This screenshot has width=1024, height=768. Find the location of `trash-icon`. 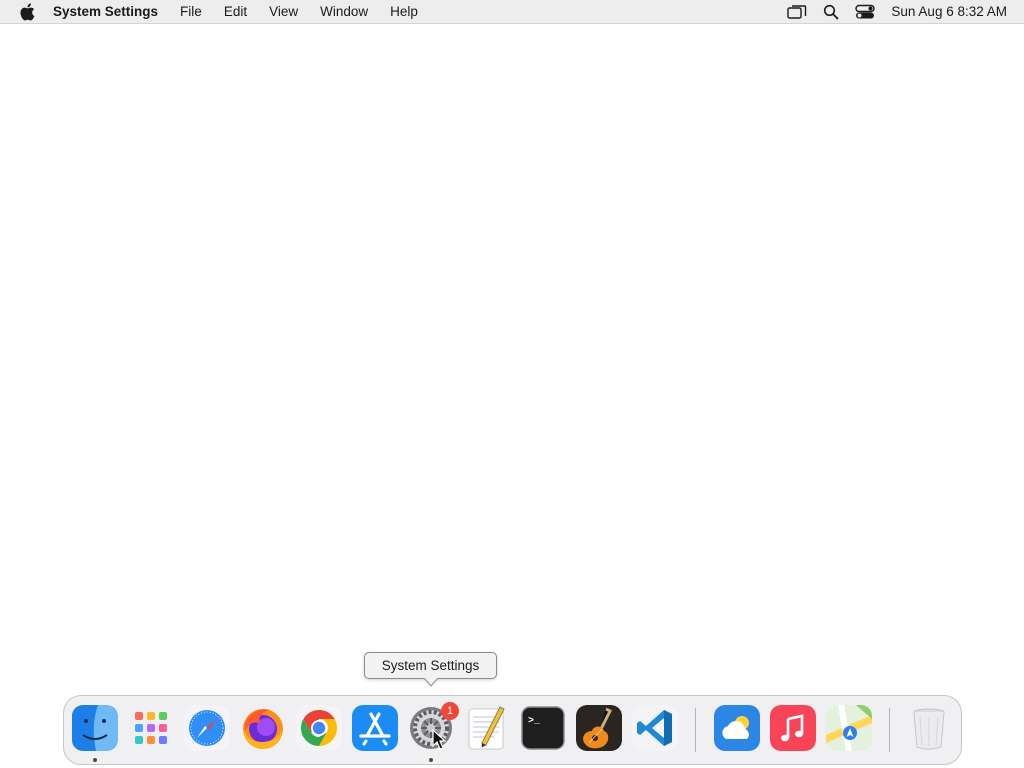

trash-icon is located at coordinates (929, 729).